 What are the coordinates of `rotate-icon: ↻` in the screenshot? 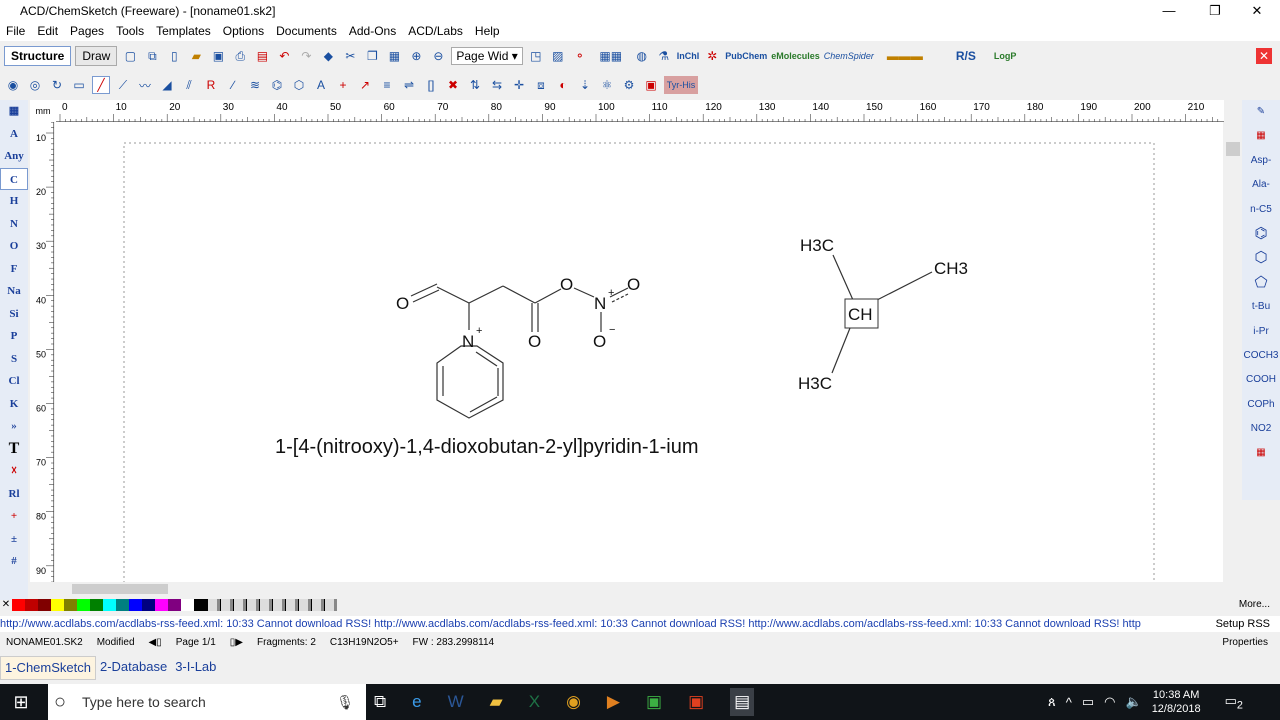 It's located at (57, 85).